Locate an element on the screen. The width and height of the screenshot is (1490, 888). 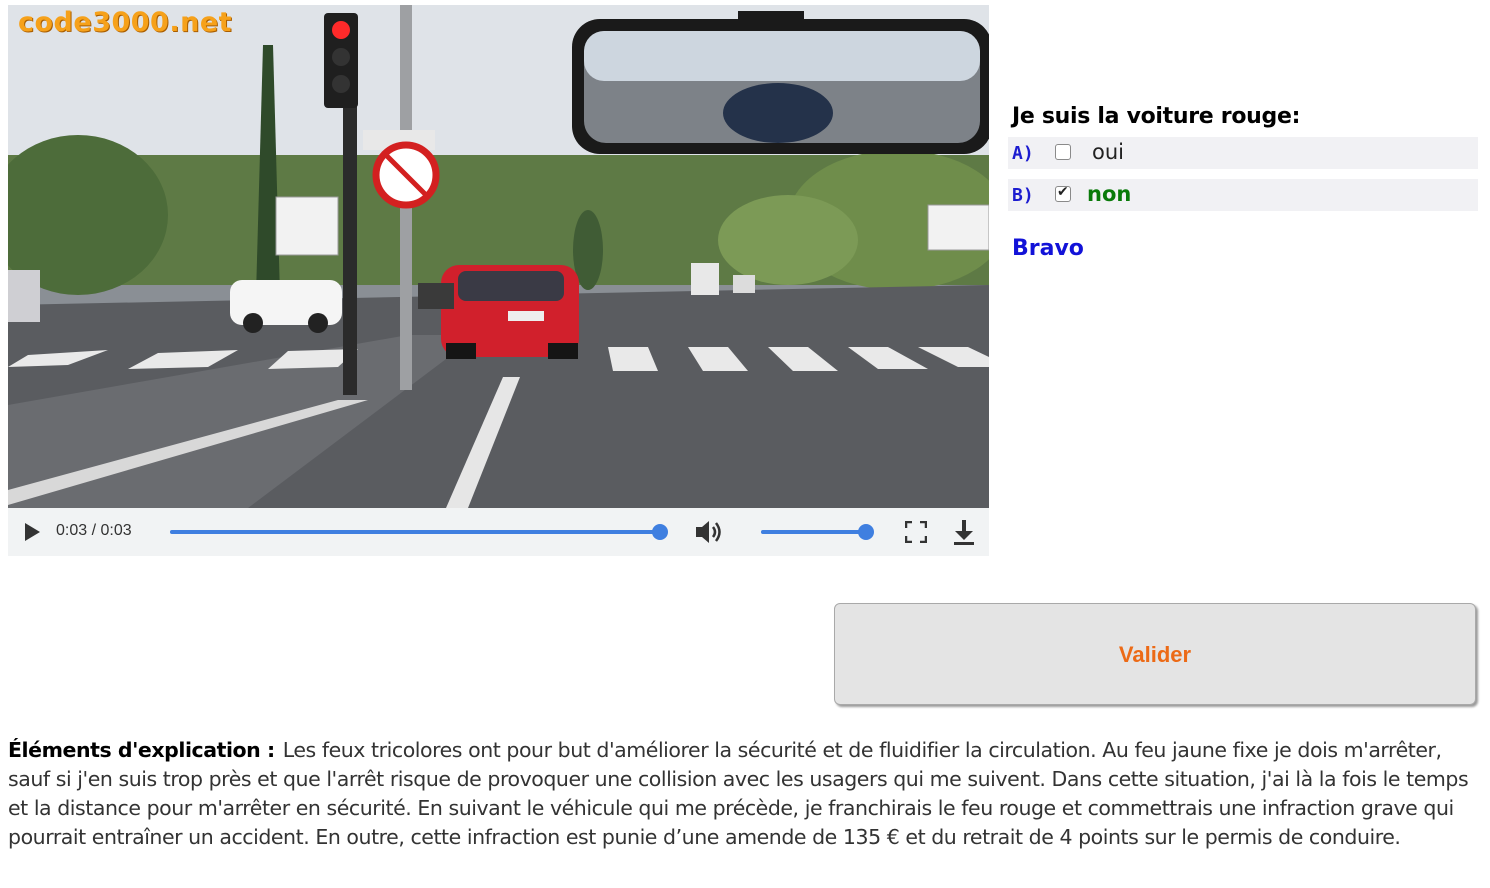
checkmark-icon: ✔ is located at coordinates (1063, 192).